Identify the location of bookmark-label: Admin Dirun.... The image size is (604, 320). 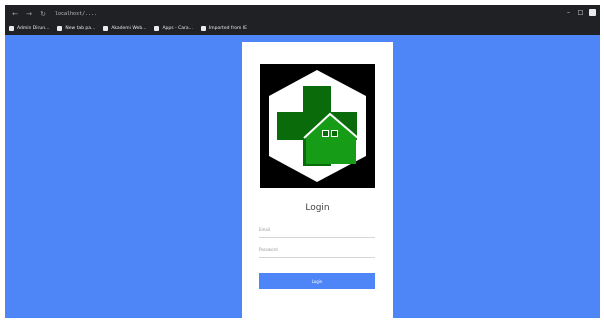
(33, 28).